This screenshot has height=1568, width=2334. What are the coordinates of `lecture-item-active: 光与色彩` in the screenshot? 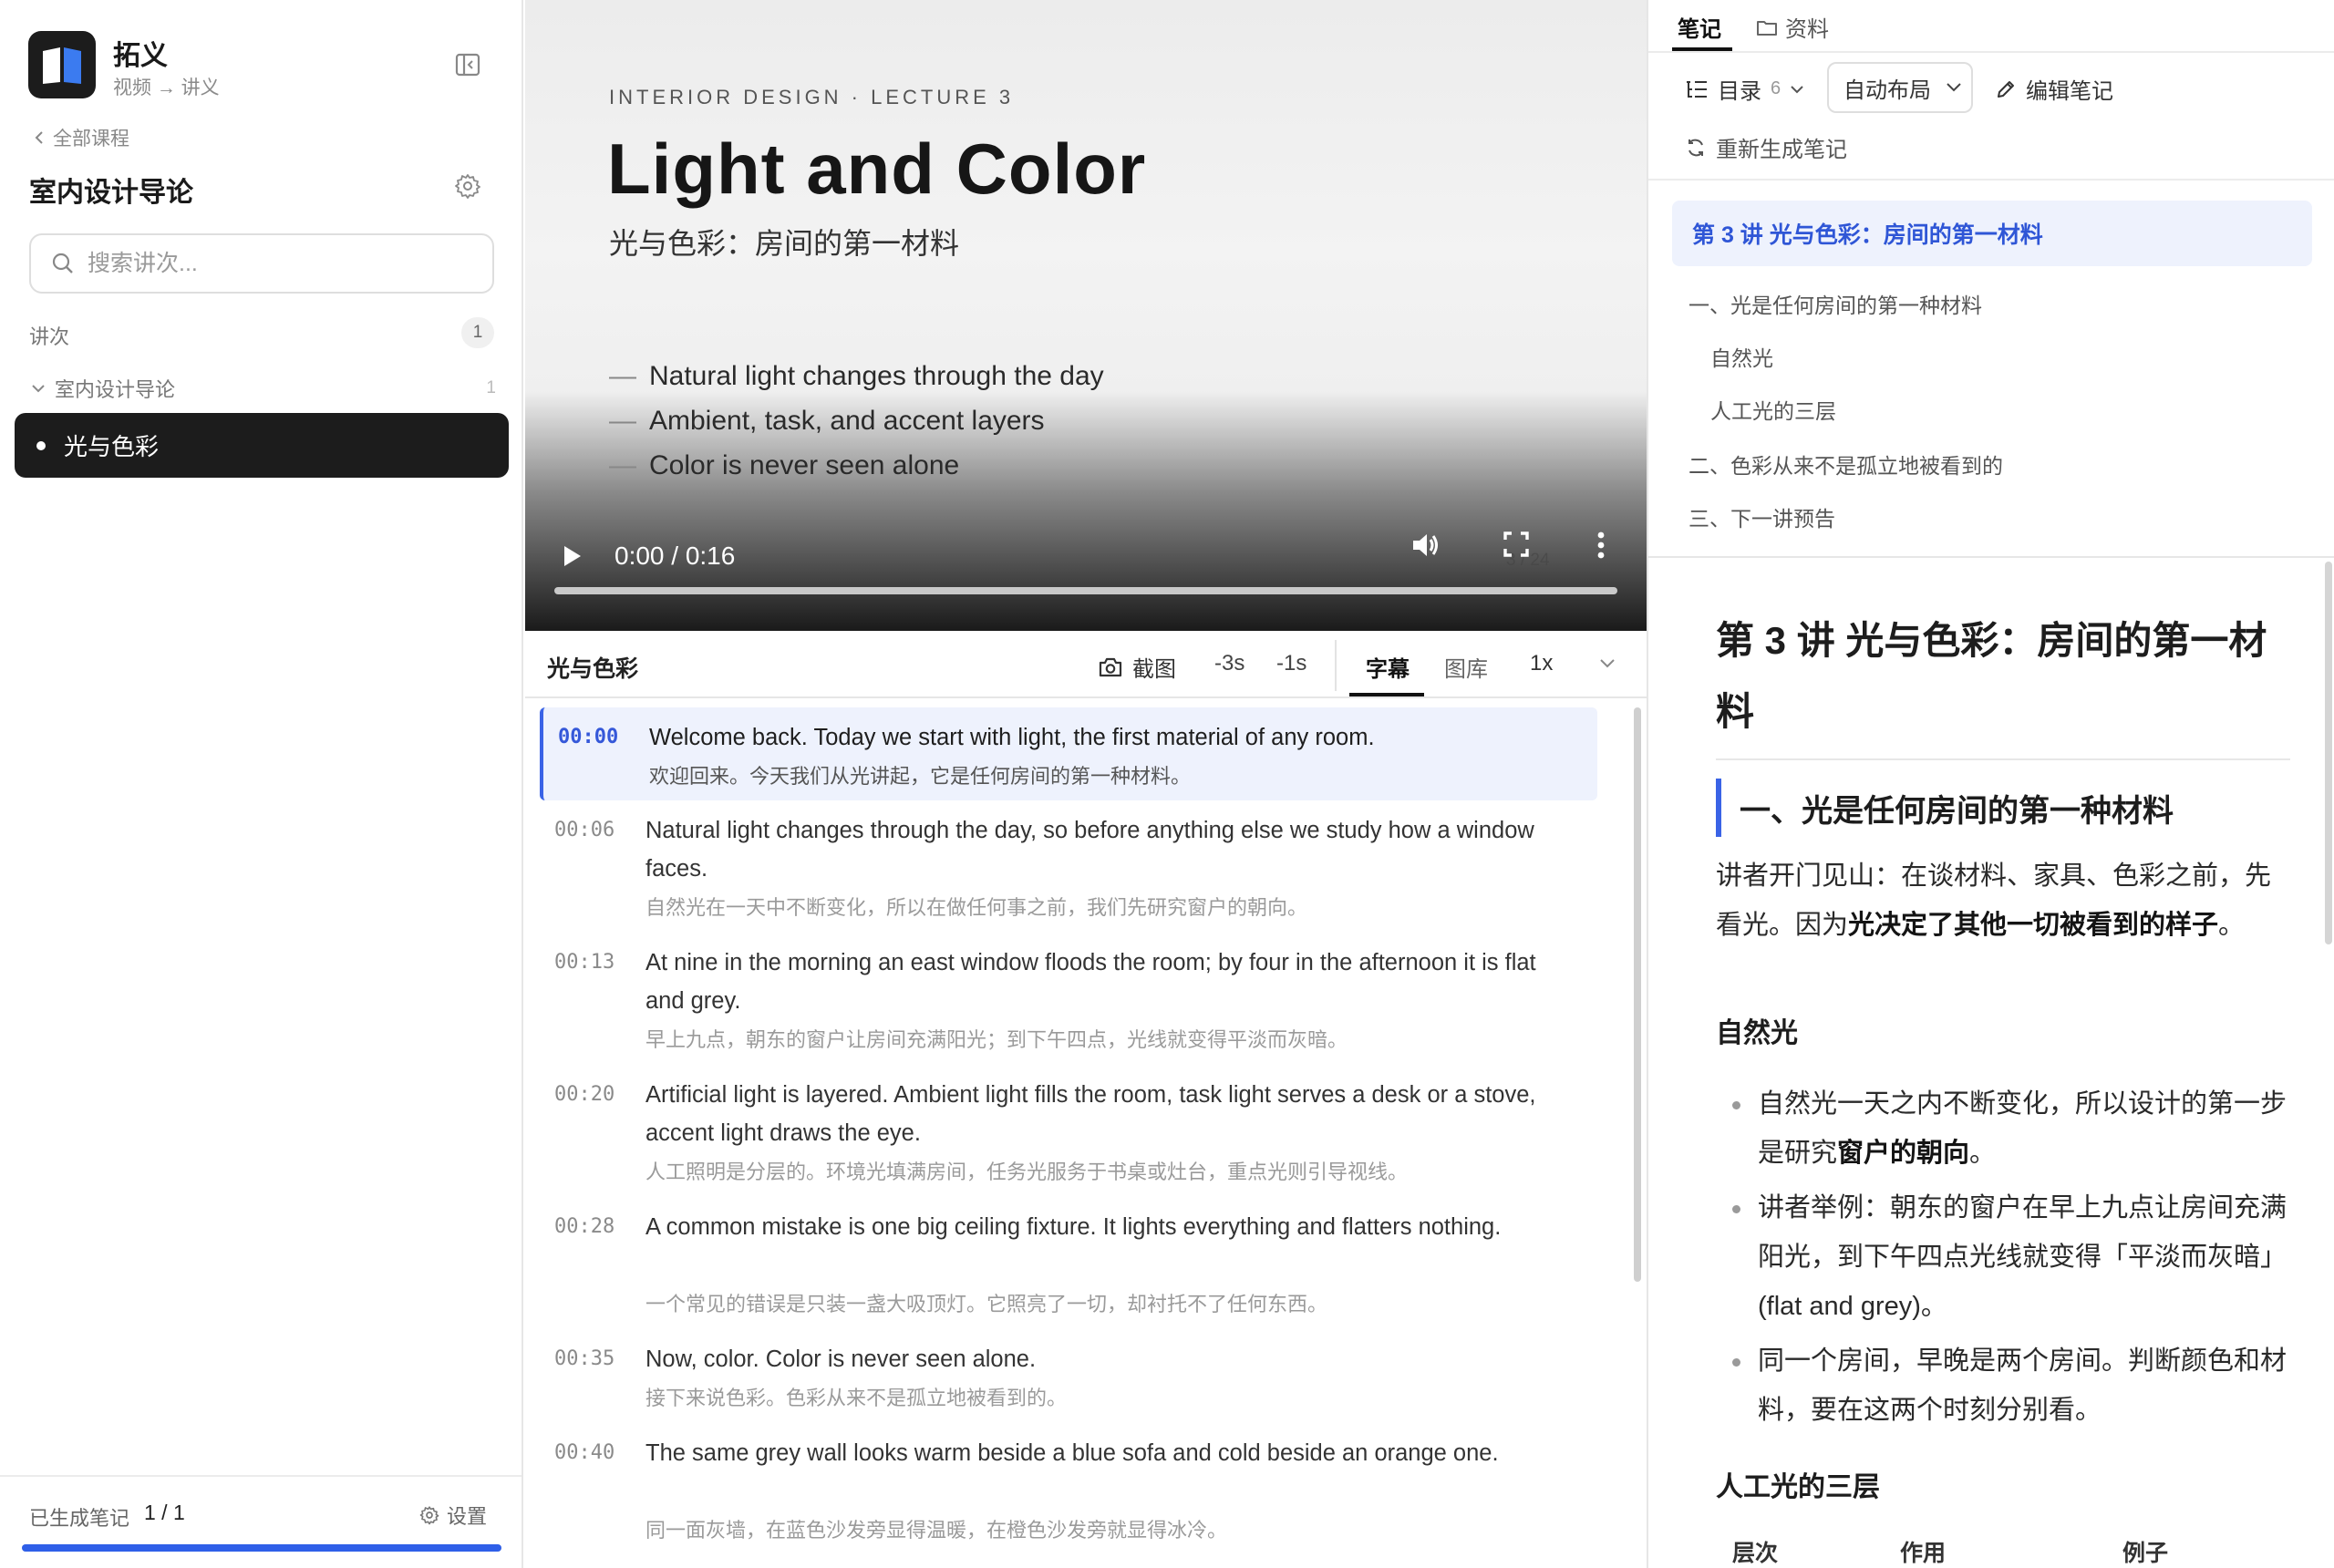 It's located at (262, 445).